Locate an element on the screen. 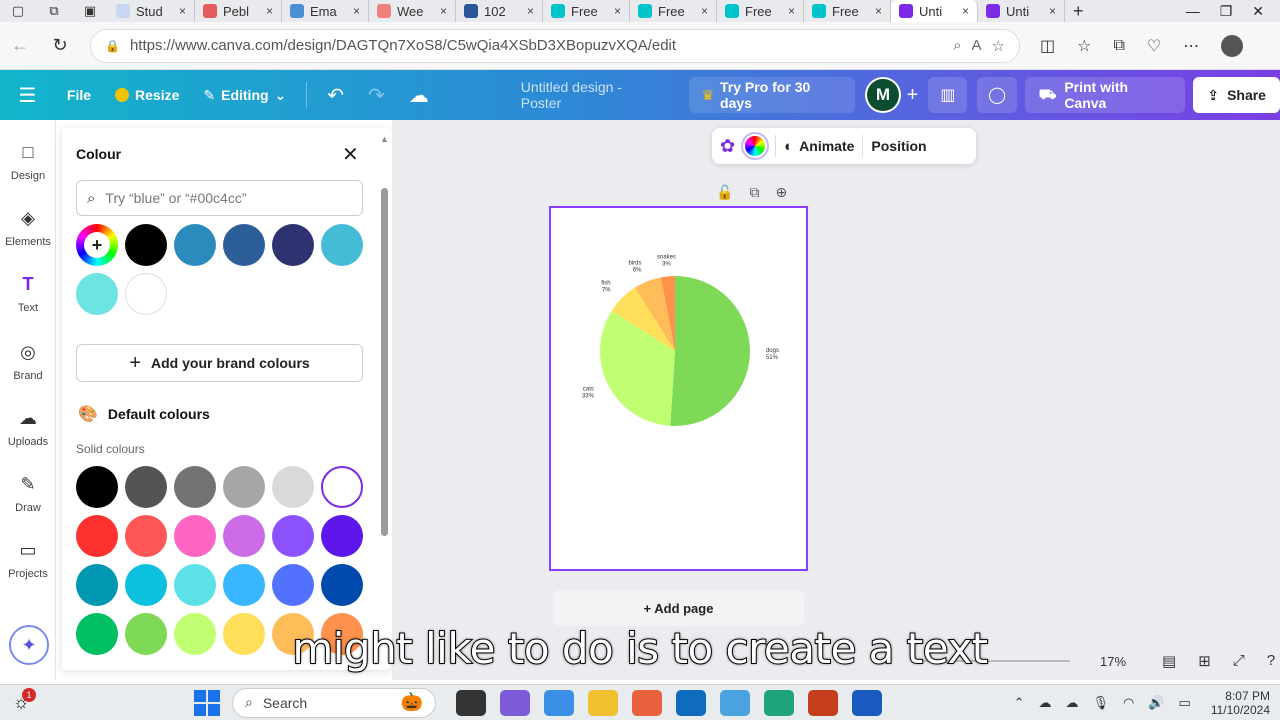 This screenshot has width=1280, height=720. design-title: Untitled design - Poster is located at coordinates (592, 95).